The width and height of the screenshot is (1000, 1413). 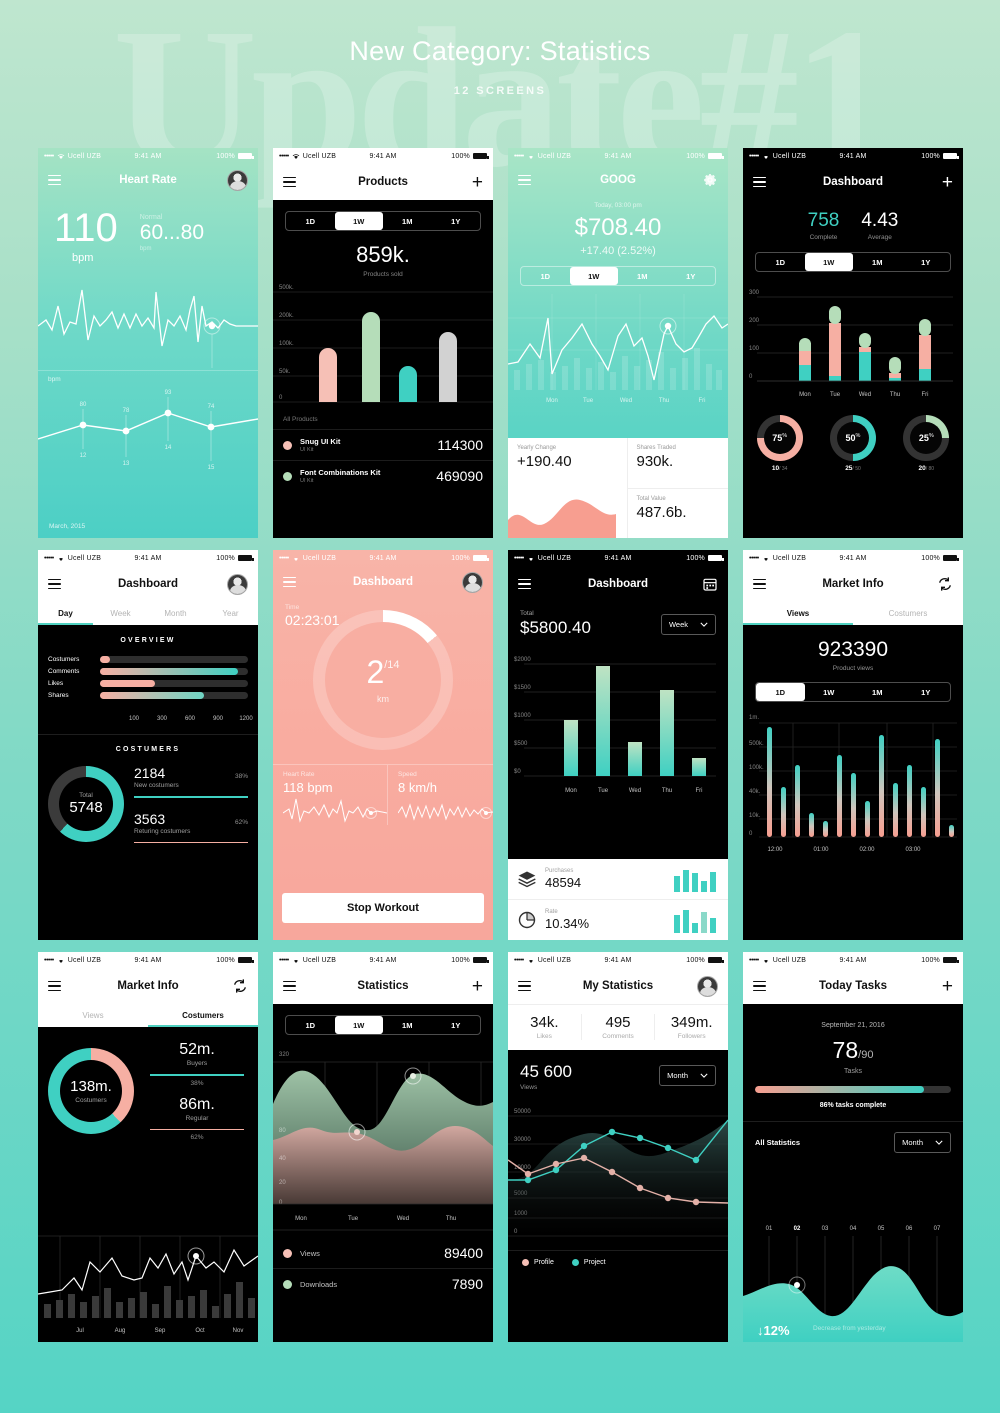 I want to click on rate-sparkbars, so click(x=695, y=921).